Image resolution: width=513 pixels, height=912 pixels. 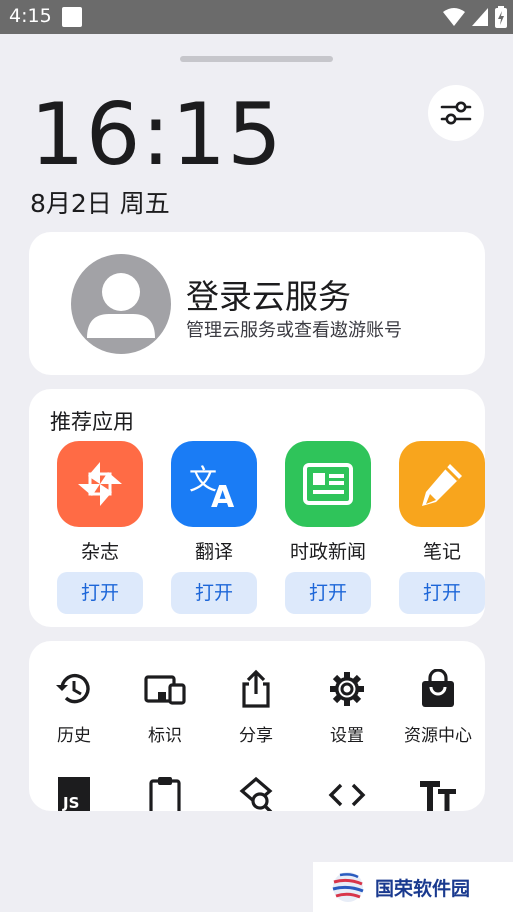 I want to click on share-icon, so click(x=256, y=689).